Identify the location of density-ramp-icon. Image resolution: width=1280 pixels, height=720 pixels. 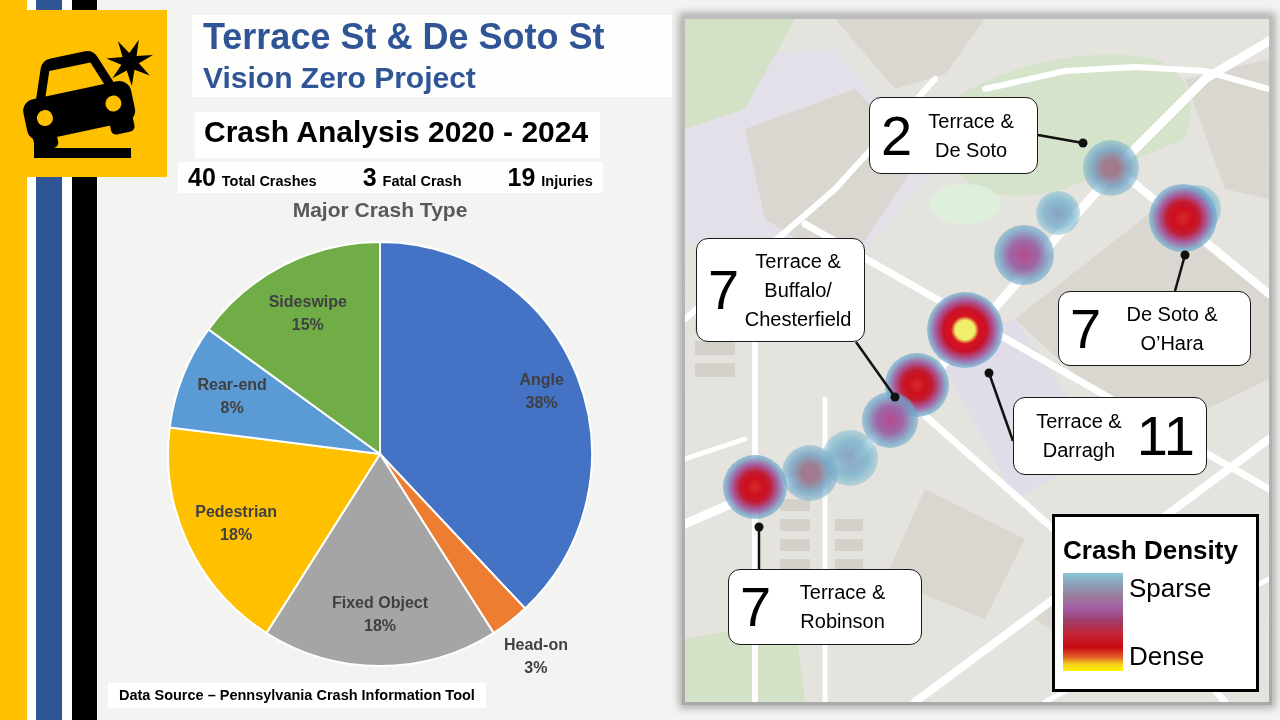
(1093, 622).